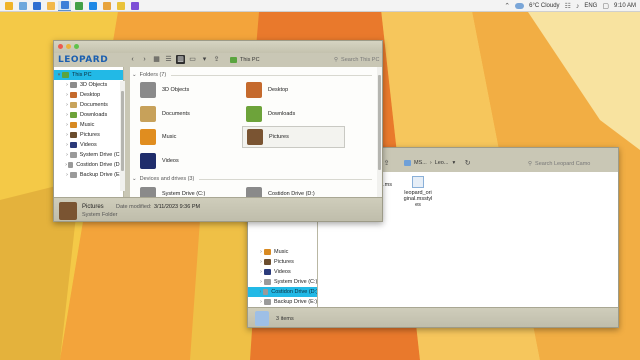 The height and width of the screenshot is (360, 640). I want to click on app-icon, so click(134, 5).